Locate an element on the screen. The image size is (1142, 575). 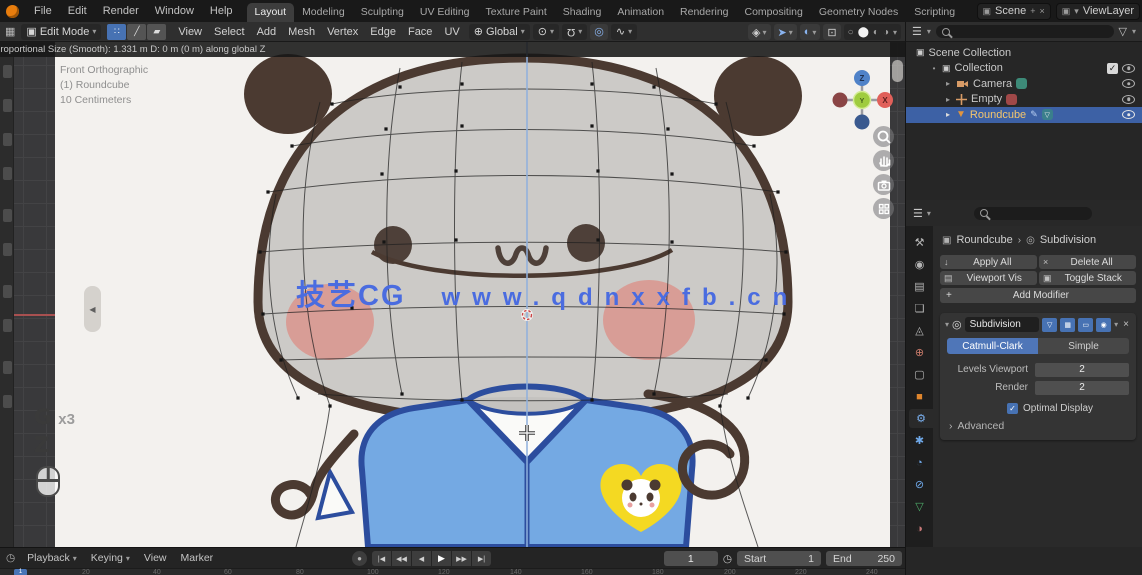
properties-tab-scene: ◬ is located at coordinates (919, 330).